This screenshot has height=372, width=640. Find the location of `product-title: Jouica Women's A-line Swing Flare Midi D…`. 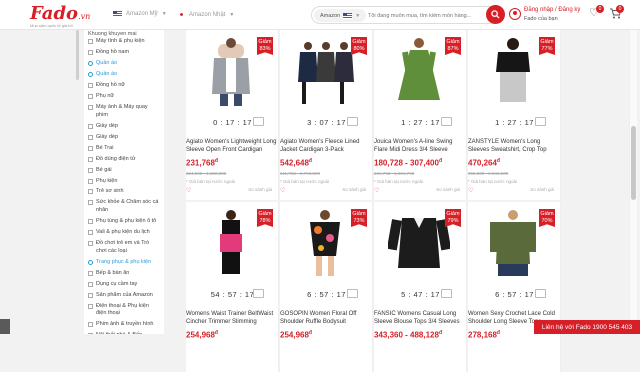

product-title: Jouica Women's A-line Swing Flare Midi D… is located at coordinates (420, 146).